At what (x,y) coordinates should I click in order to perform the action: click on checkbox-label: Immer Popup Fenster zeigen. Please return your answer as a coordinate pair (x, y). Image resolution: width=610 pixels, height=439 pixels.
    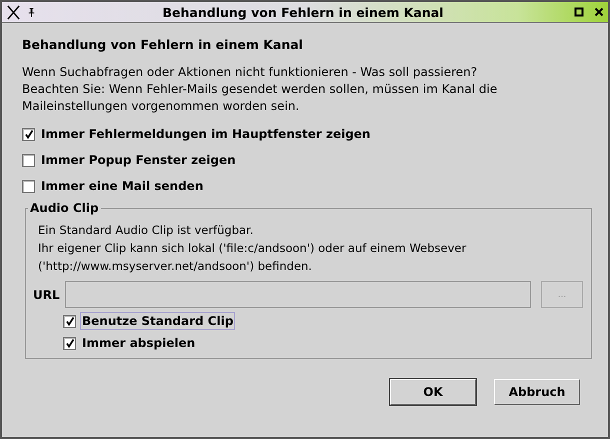
    Looking at the image, I should click on (138, 160).